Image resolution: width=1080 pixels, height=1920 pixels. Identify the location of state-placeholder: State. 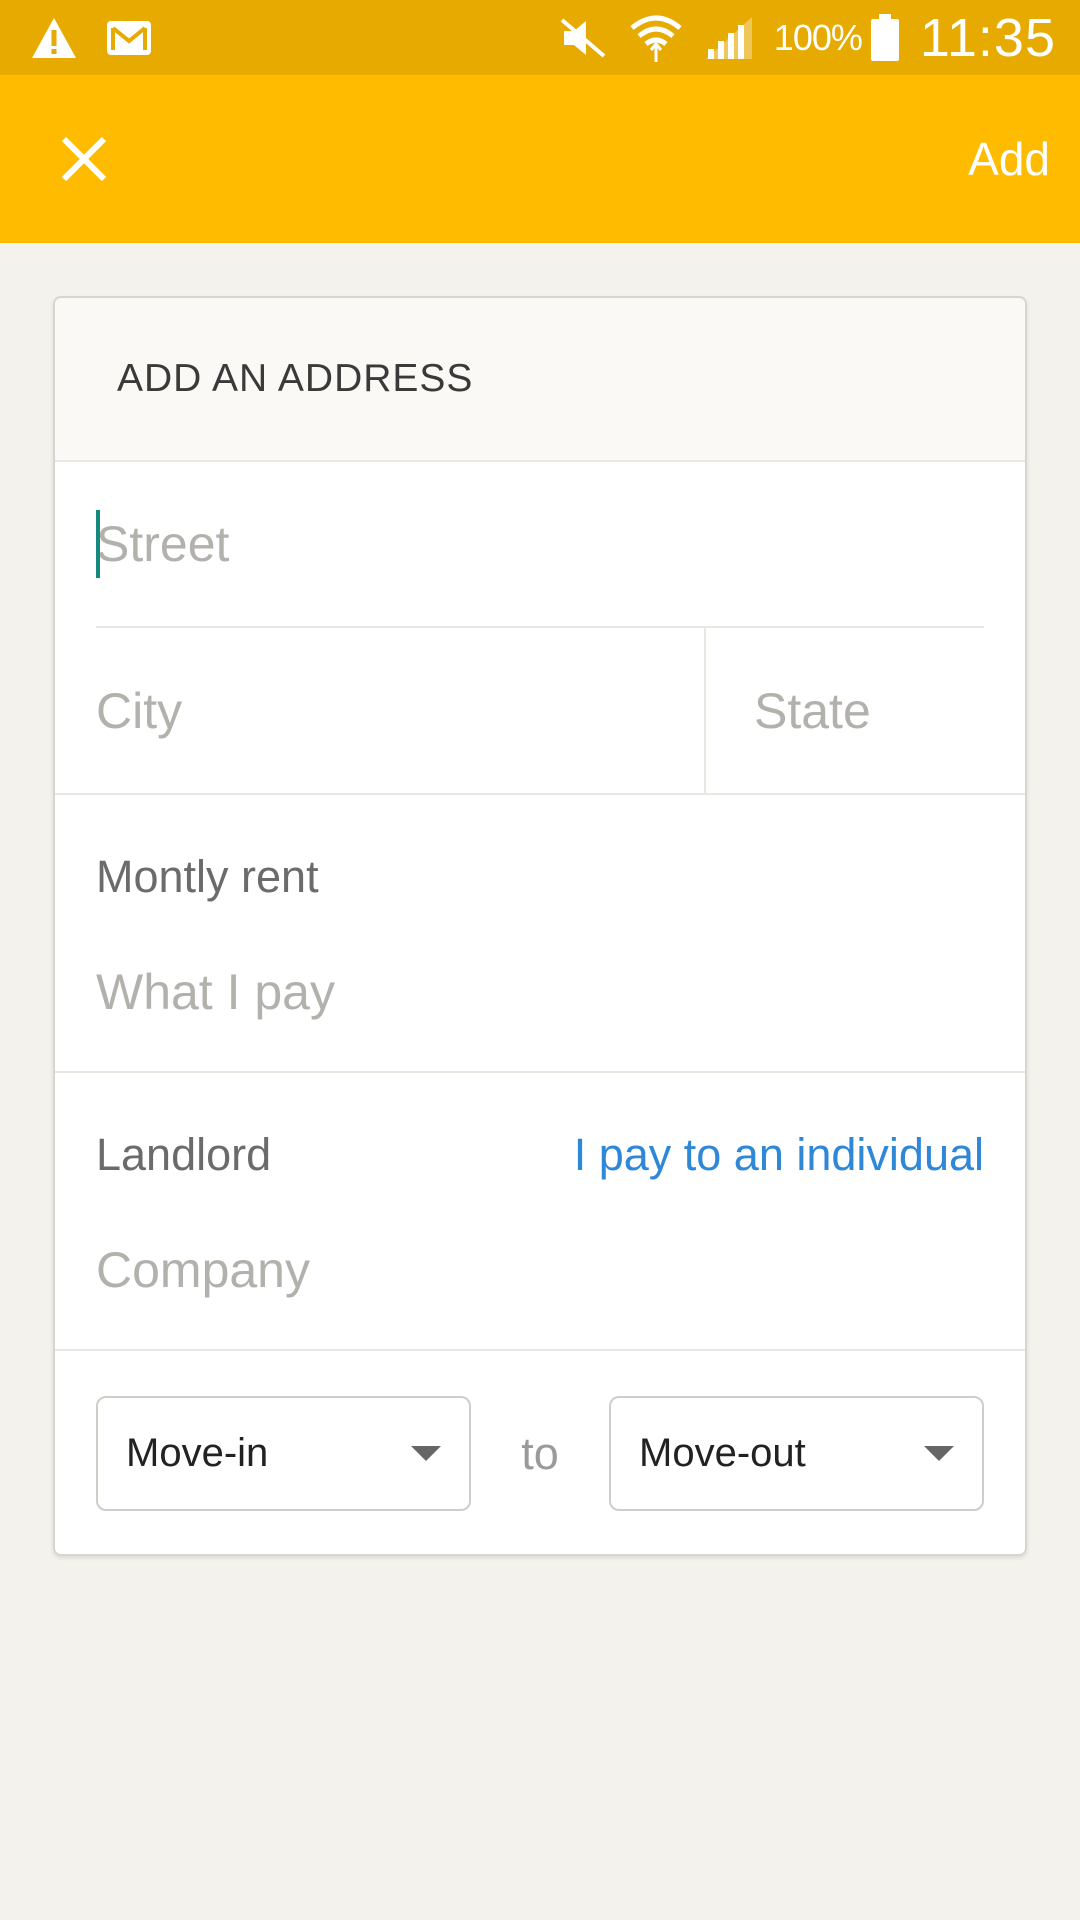
(812, 710).